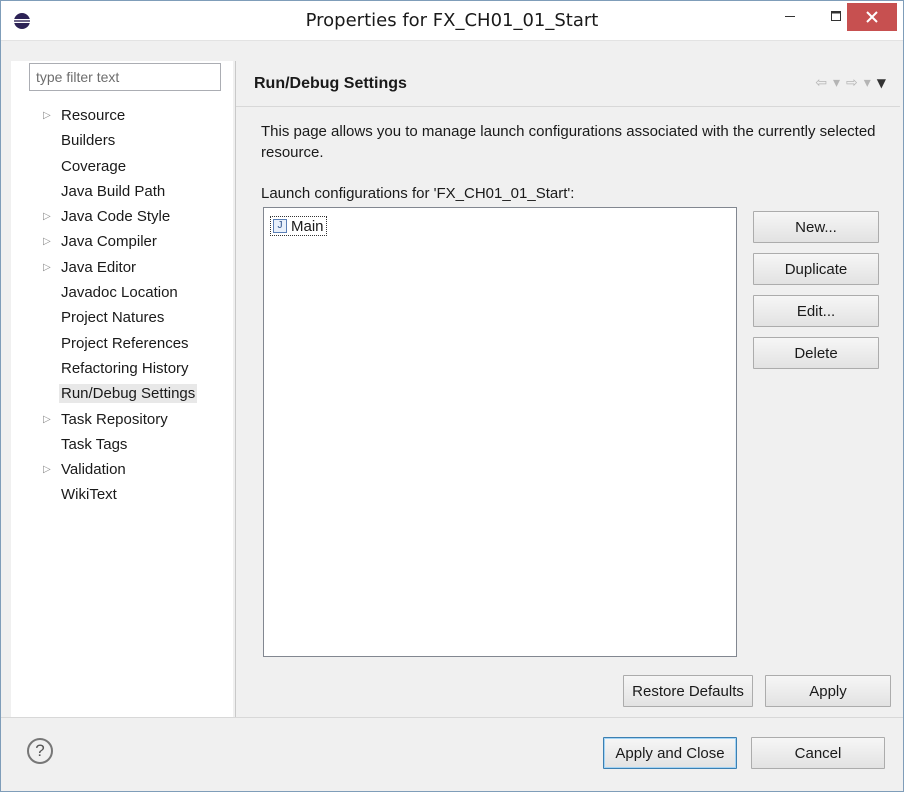  I want to click on tree-item: Run/Debug Settings, so click(125, 393).